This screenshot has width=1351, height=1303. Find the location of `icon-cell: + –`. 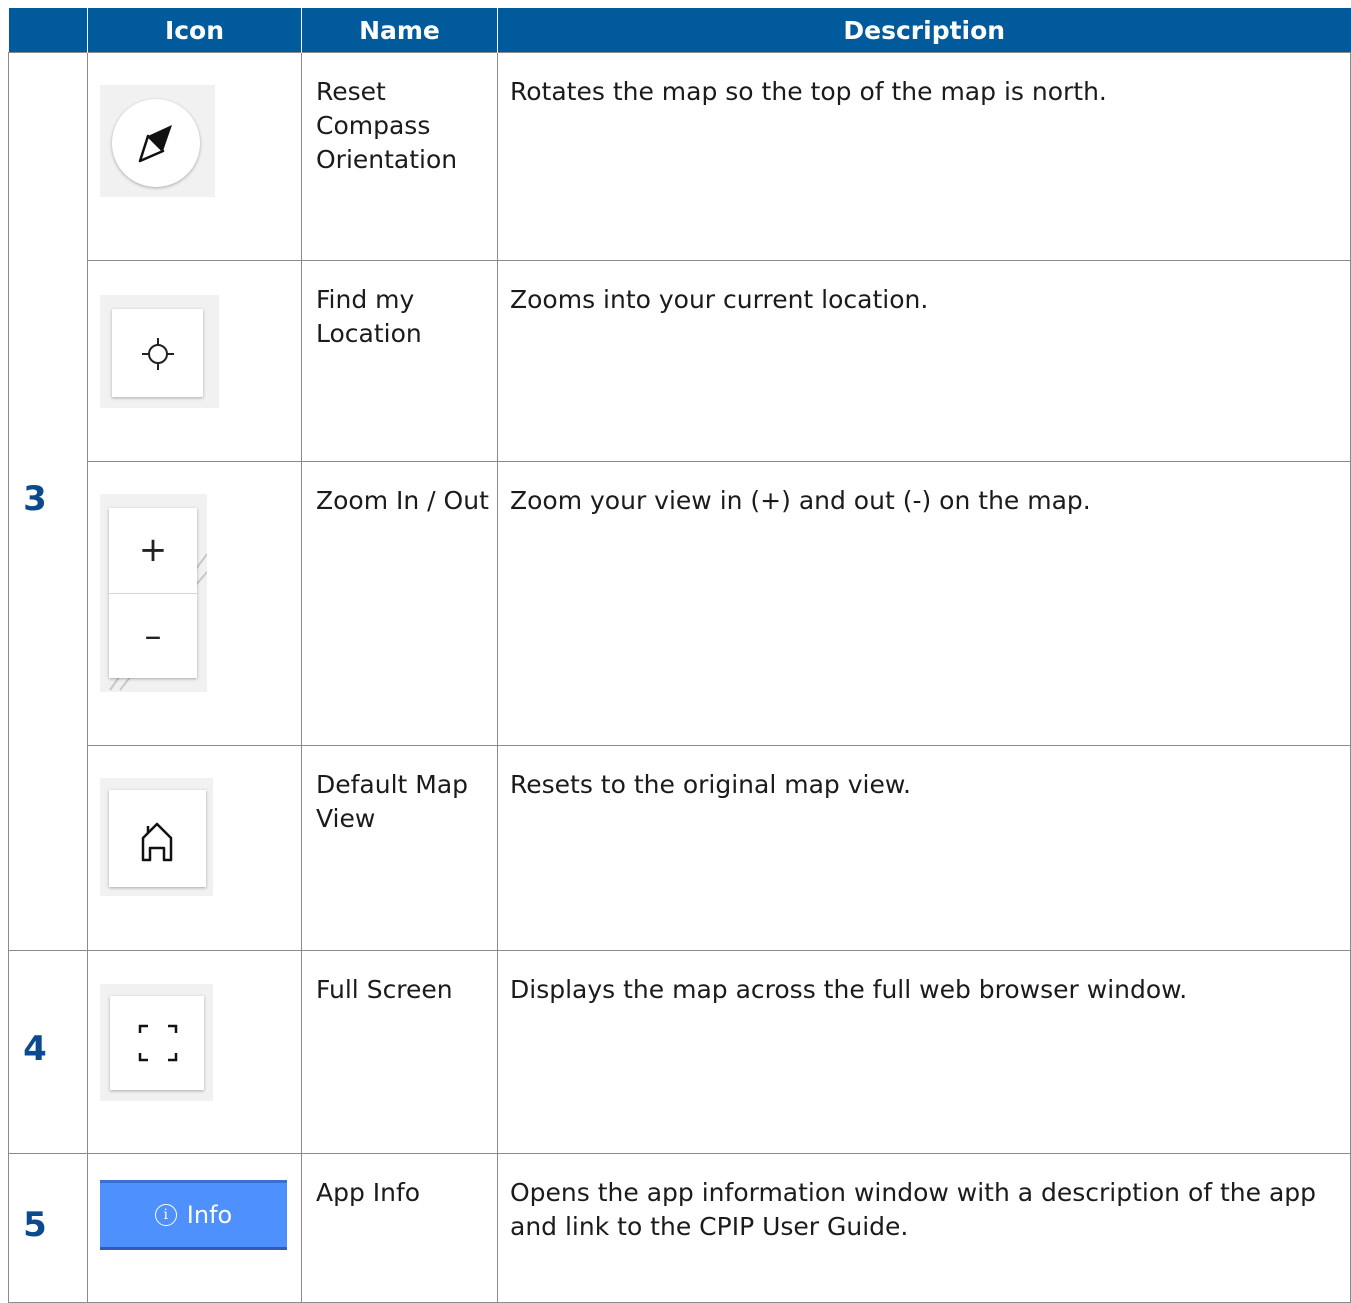

icon-cell: + – is located at coordinates (194, 603).